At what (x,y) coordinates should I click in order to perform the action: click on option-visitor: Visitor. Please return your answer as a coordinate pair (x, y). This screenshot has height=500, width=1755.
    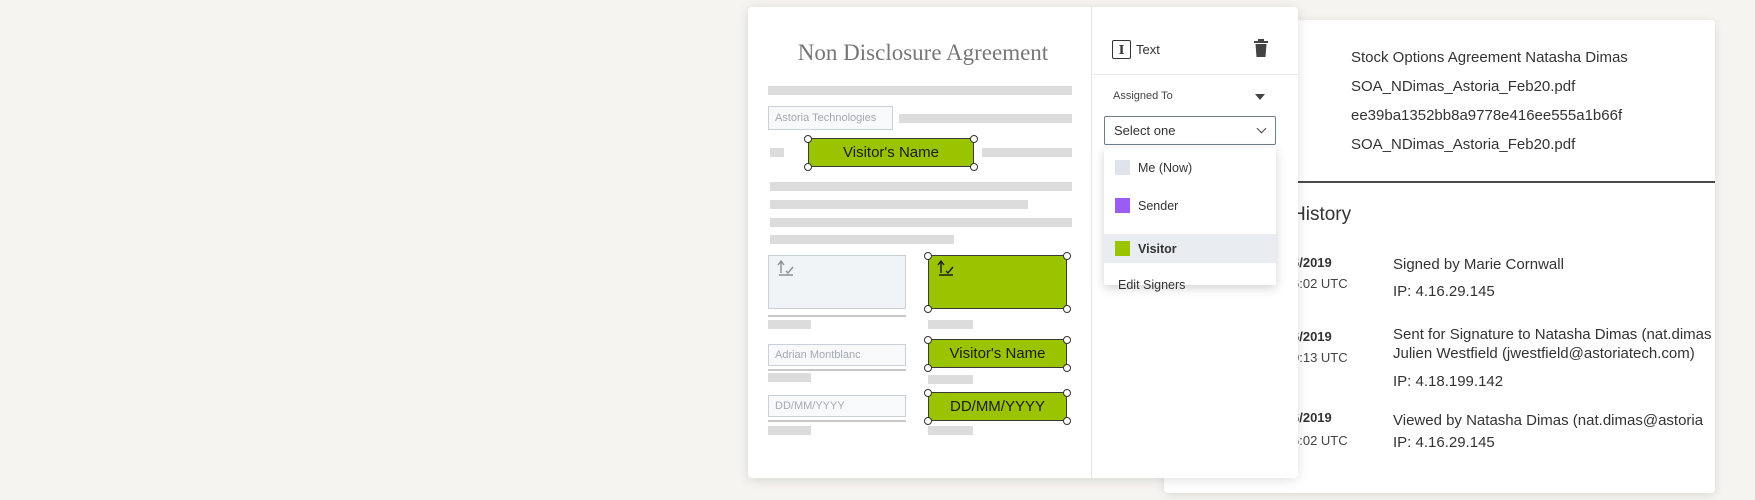
    Looking at the image, I should click on (1190, 248).